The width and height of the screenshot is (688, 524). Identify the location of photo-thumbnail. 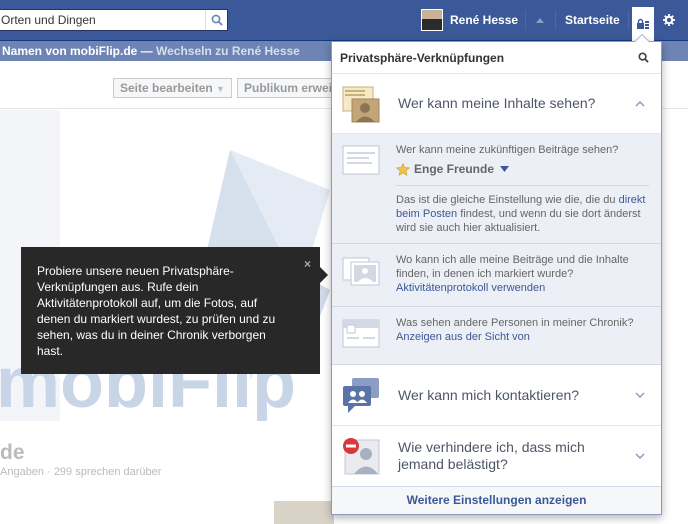
(304, 512).